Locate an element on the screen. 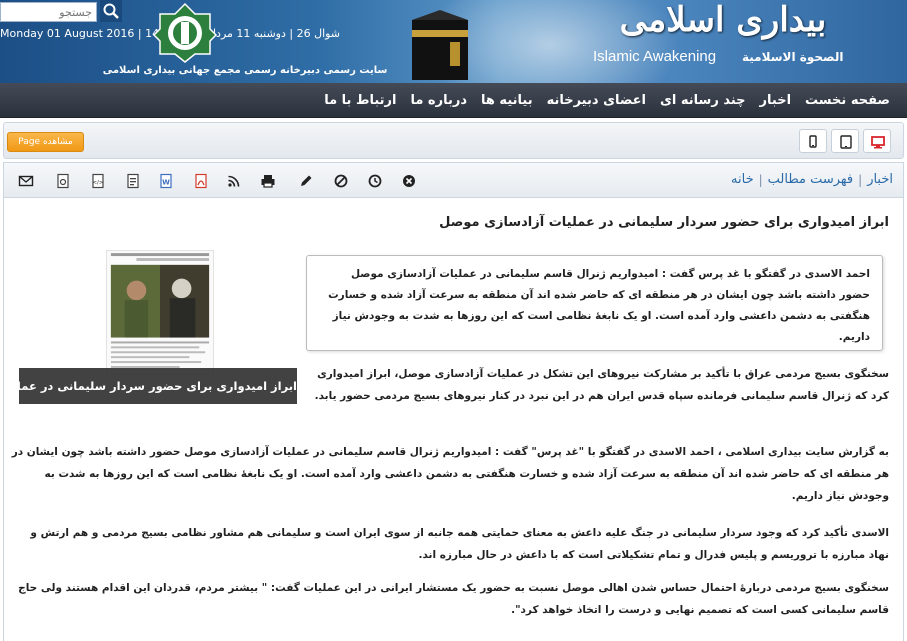  breadcrumb-home: خانه is located at coordinates (742, 179).